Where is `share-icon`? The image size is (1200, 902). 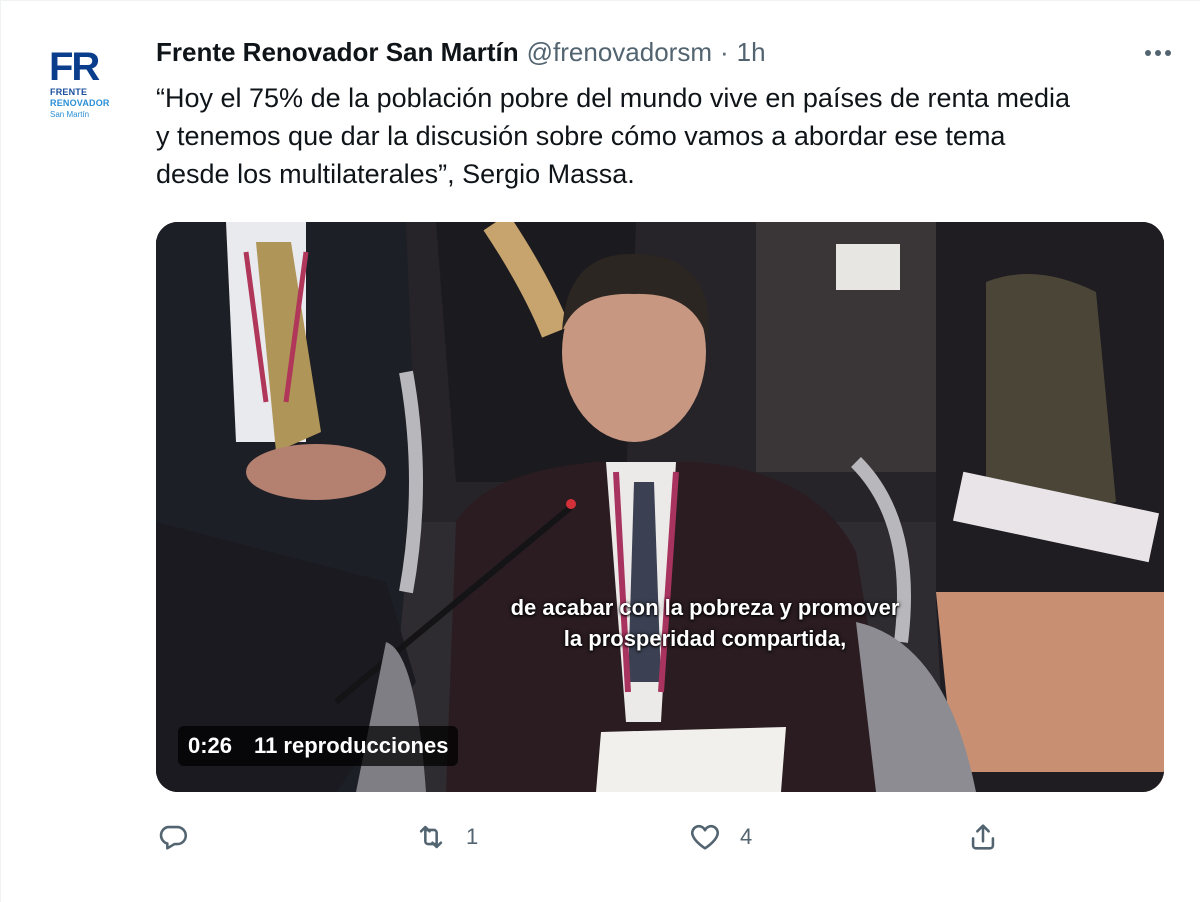
share-icon is located at coordinates (983, 837).